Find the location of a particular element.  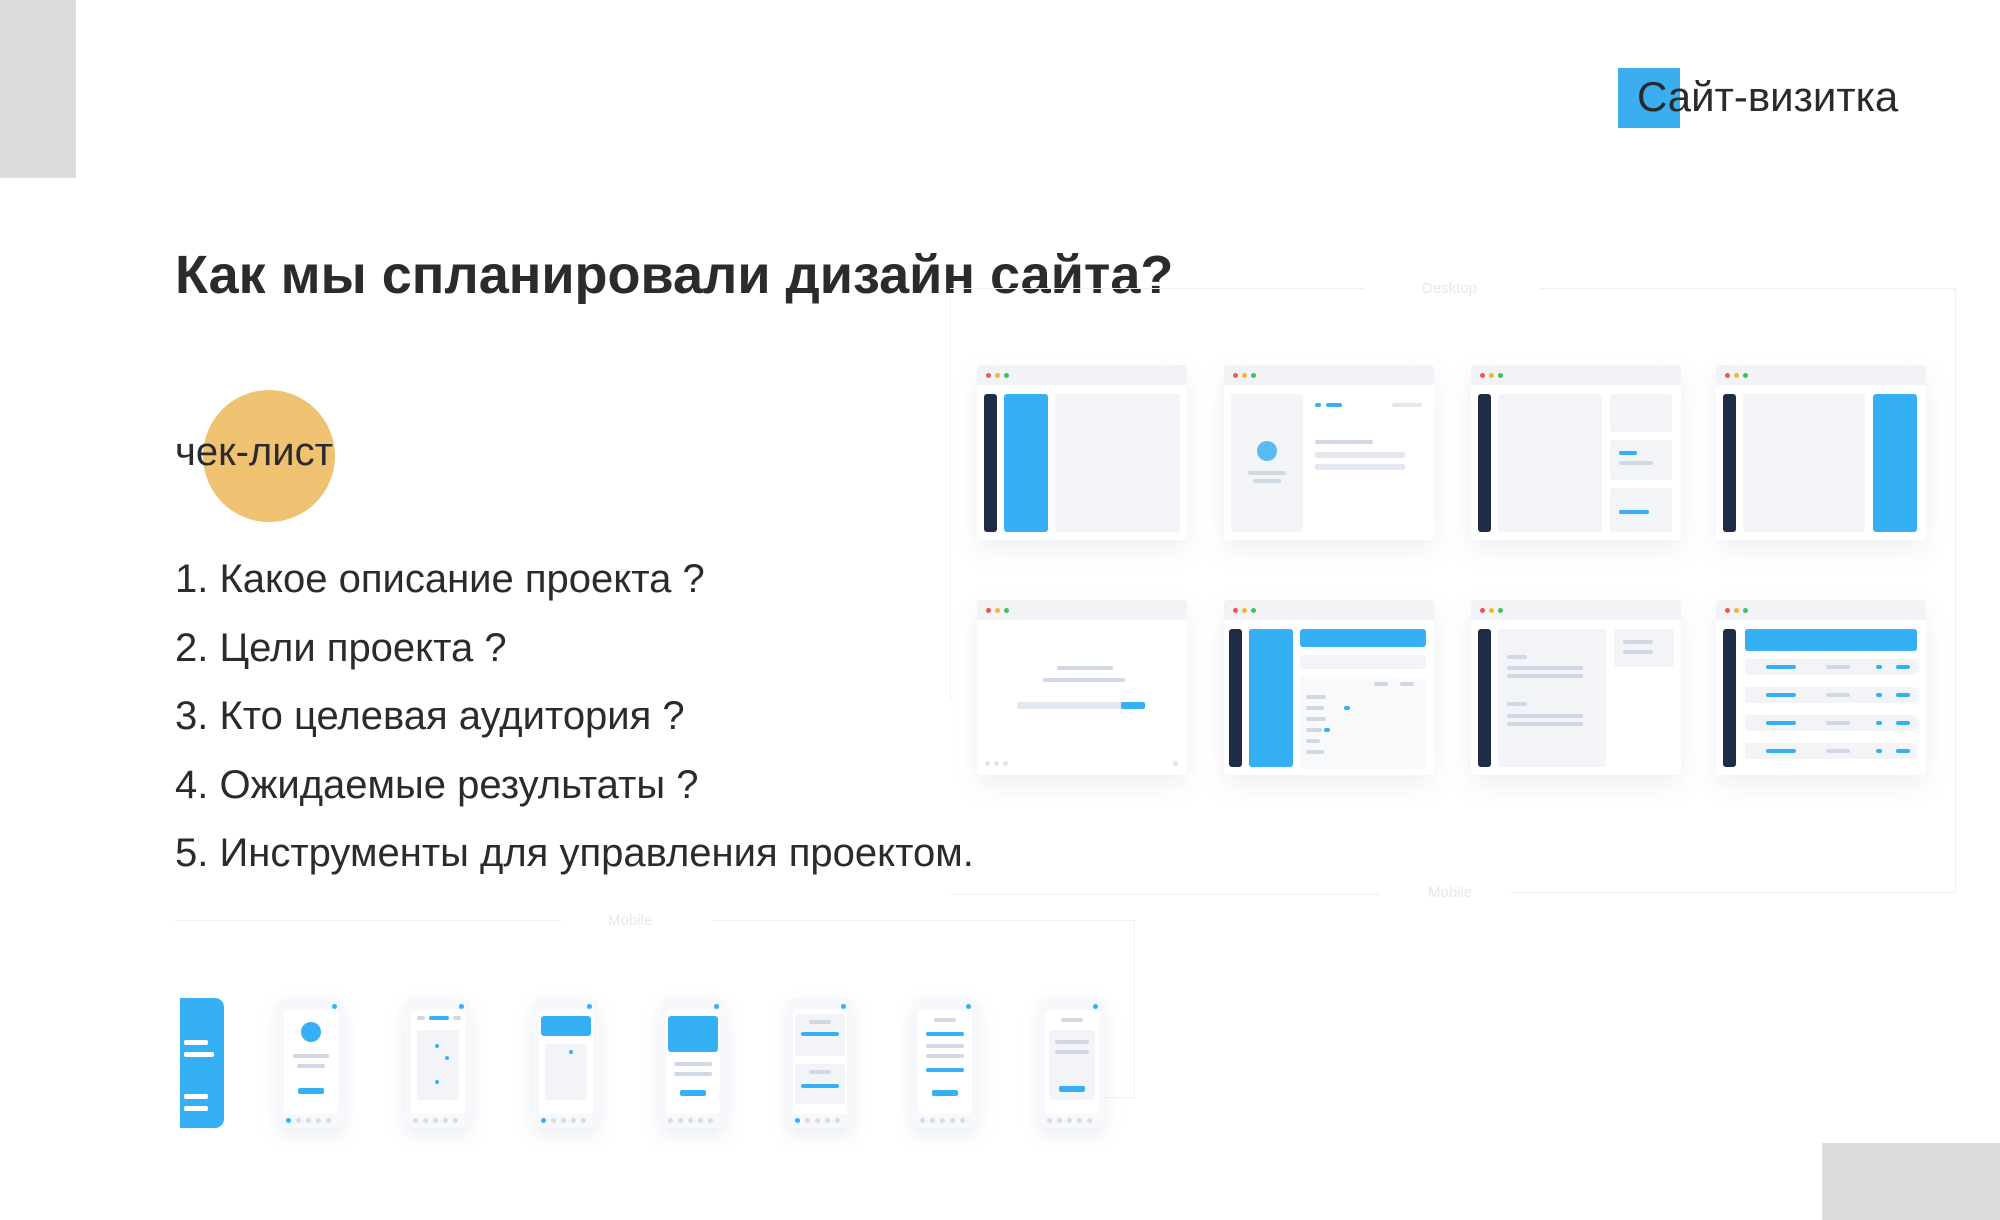

corner-block-top-left is located at coordinates (38, 89).